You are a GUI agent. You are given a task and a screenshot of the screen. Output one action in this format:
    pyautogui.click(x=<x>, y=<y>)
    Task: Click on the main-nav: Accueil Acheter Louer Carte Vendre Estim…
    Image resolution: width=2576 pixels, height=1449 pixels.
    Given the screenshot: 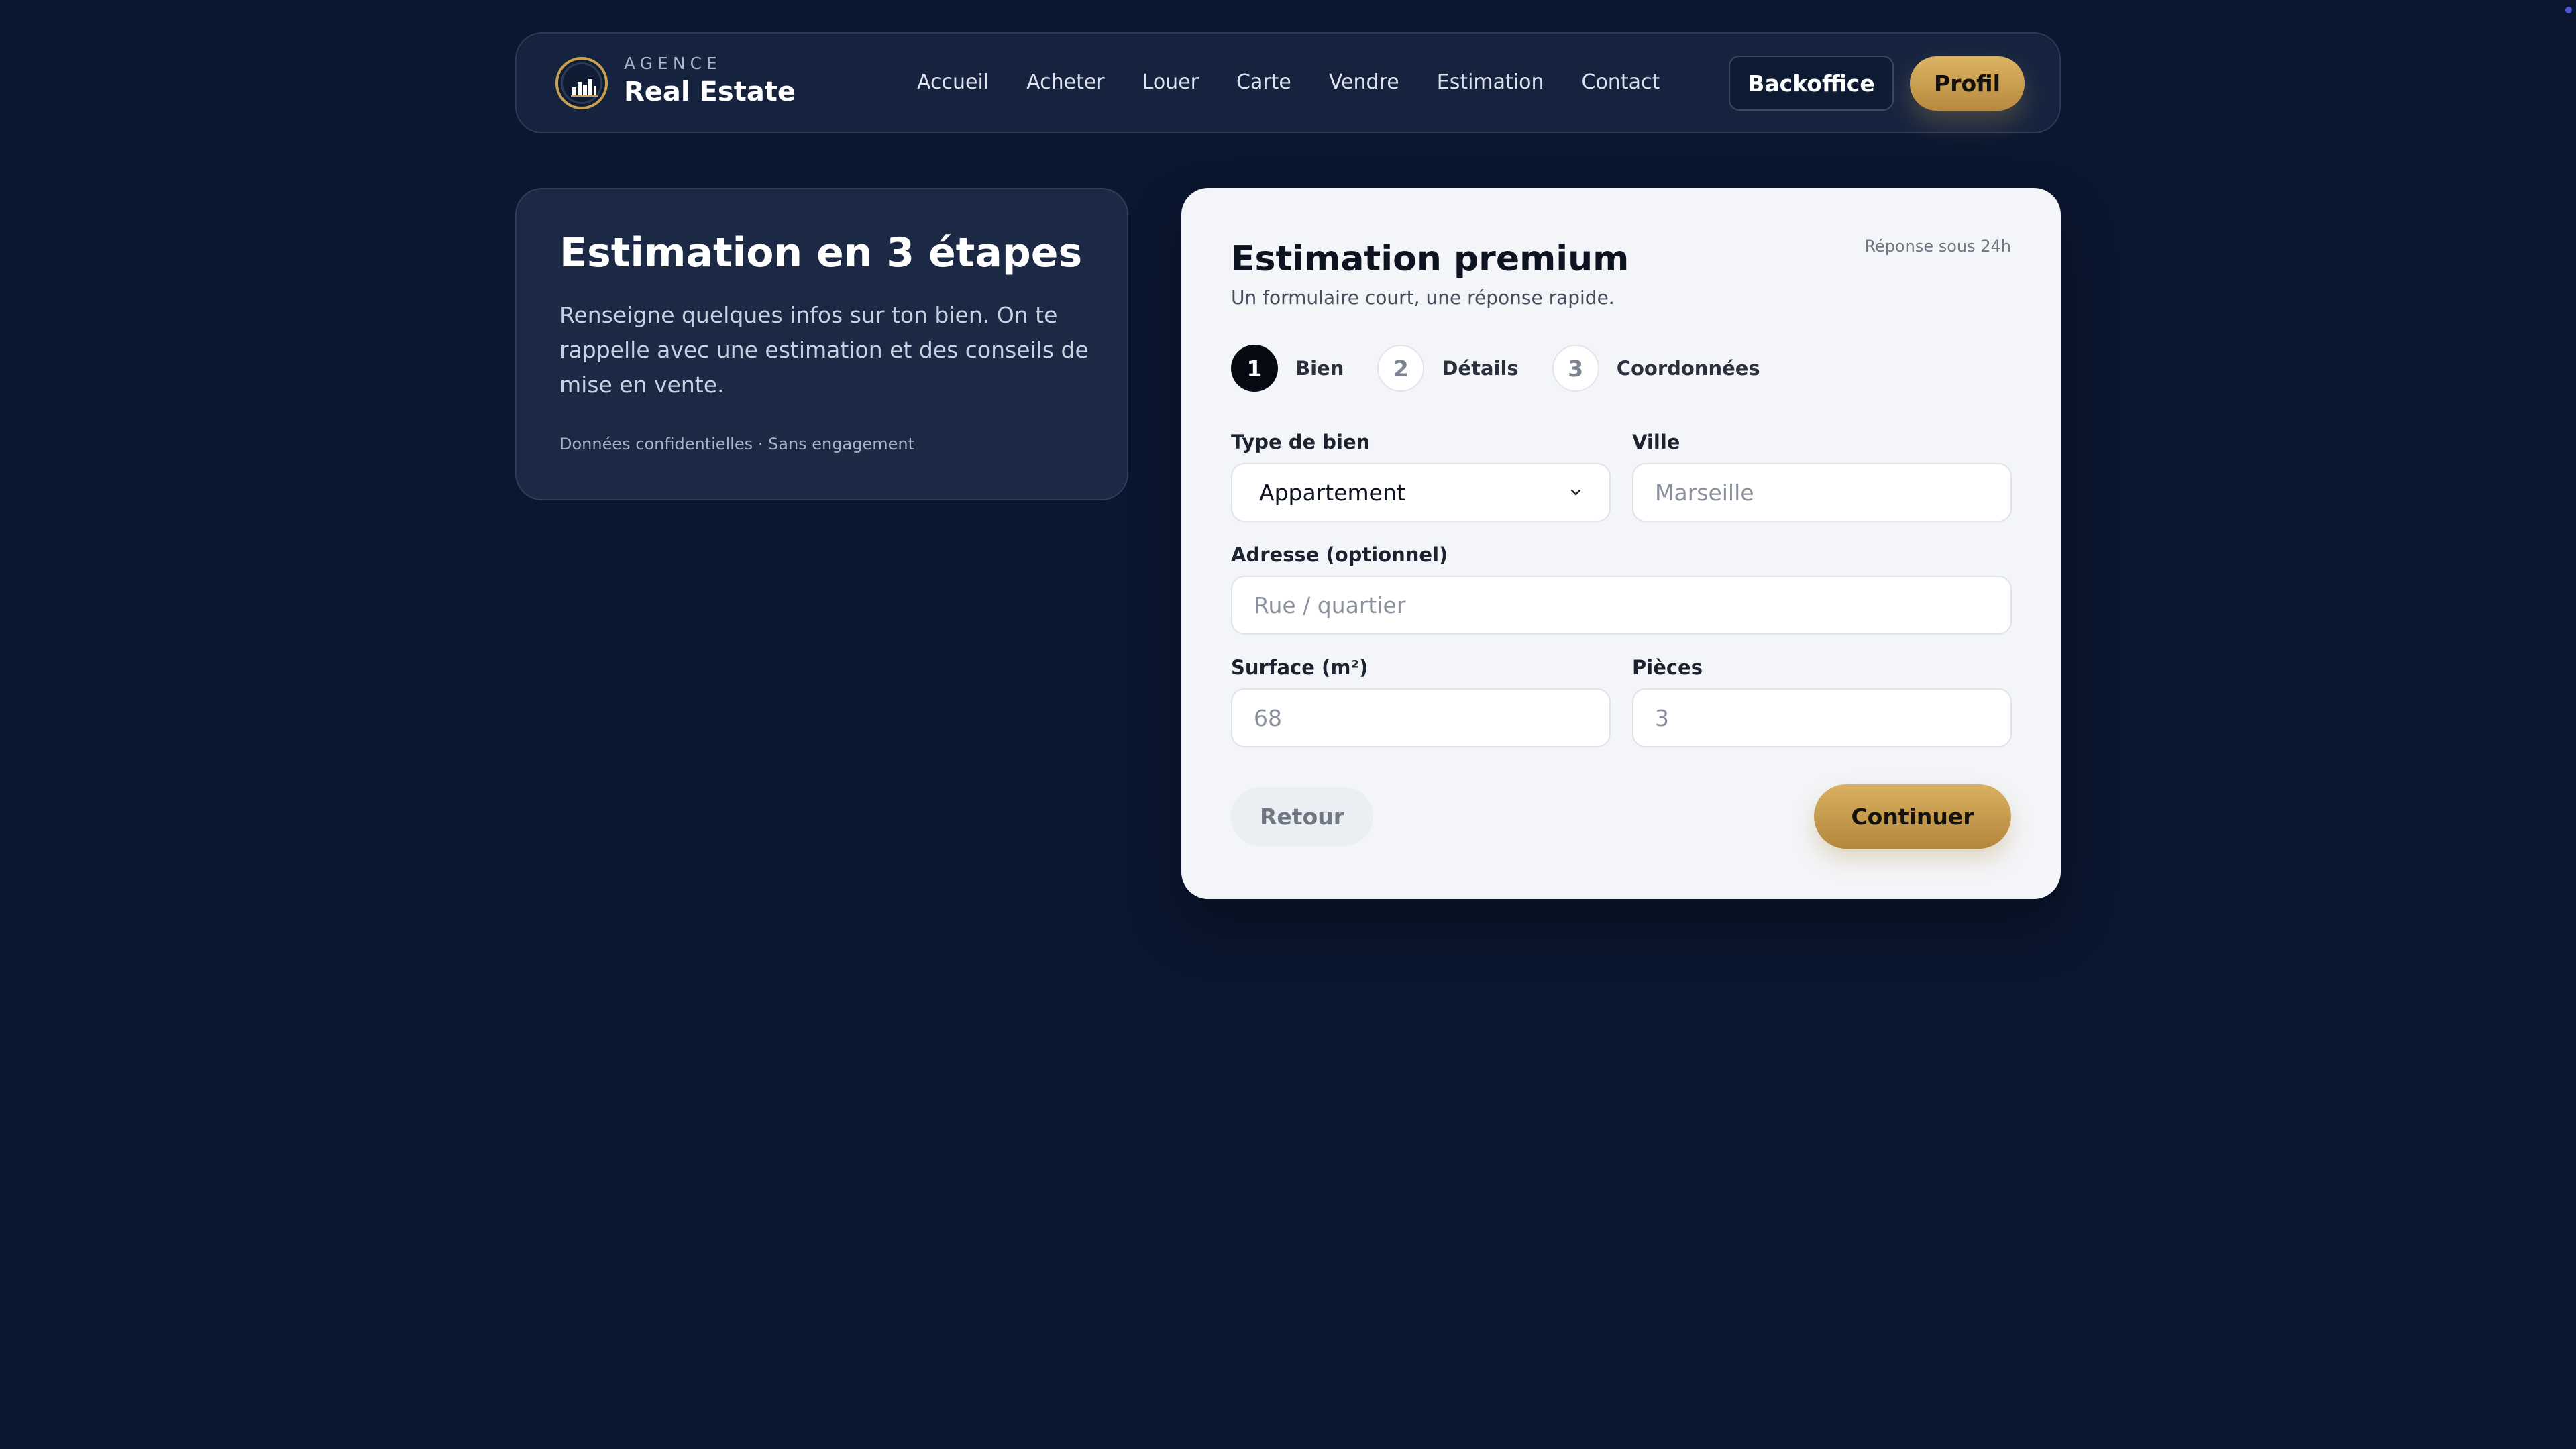 What is the action you would take?
    pyautogui.click(x=1288, y=83)
    